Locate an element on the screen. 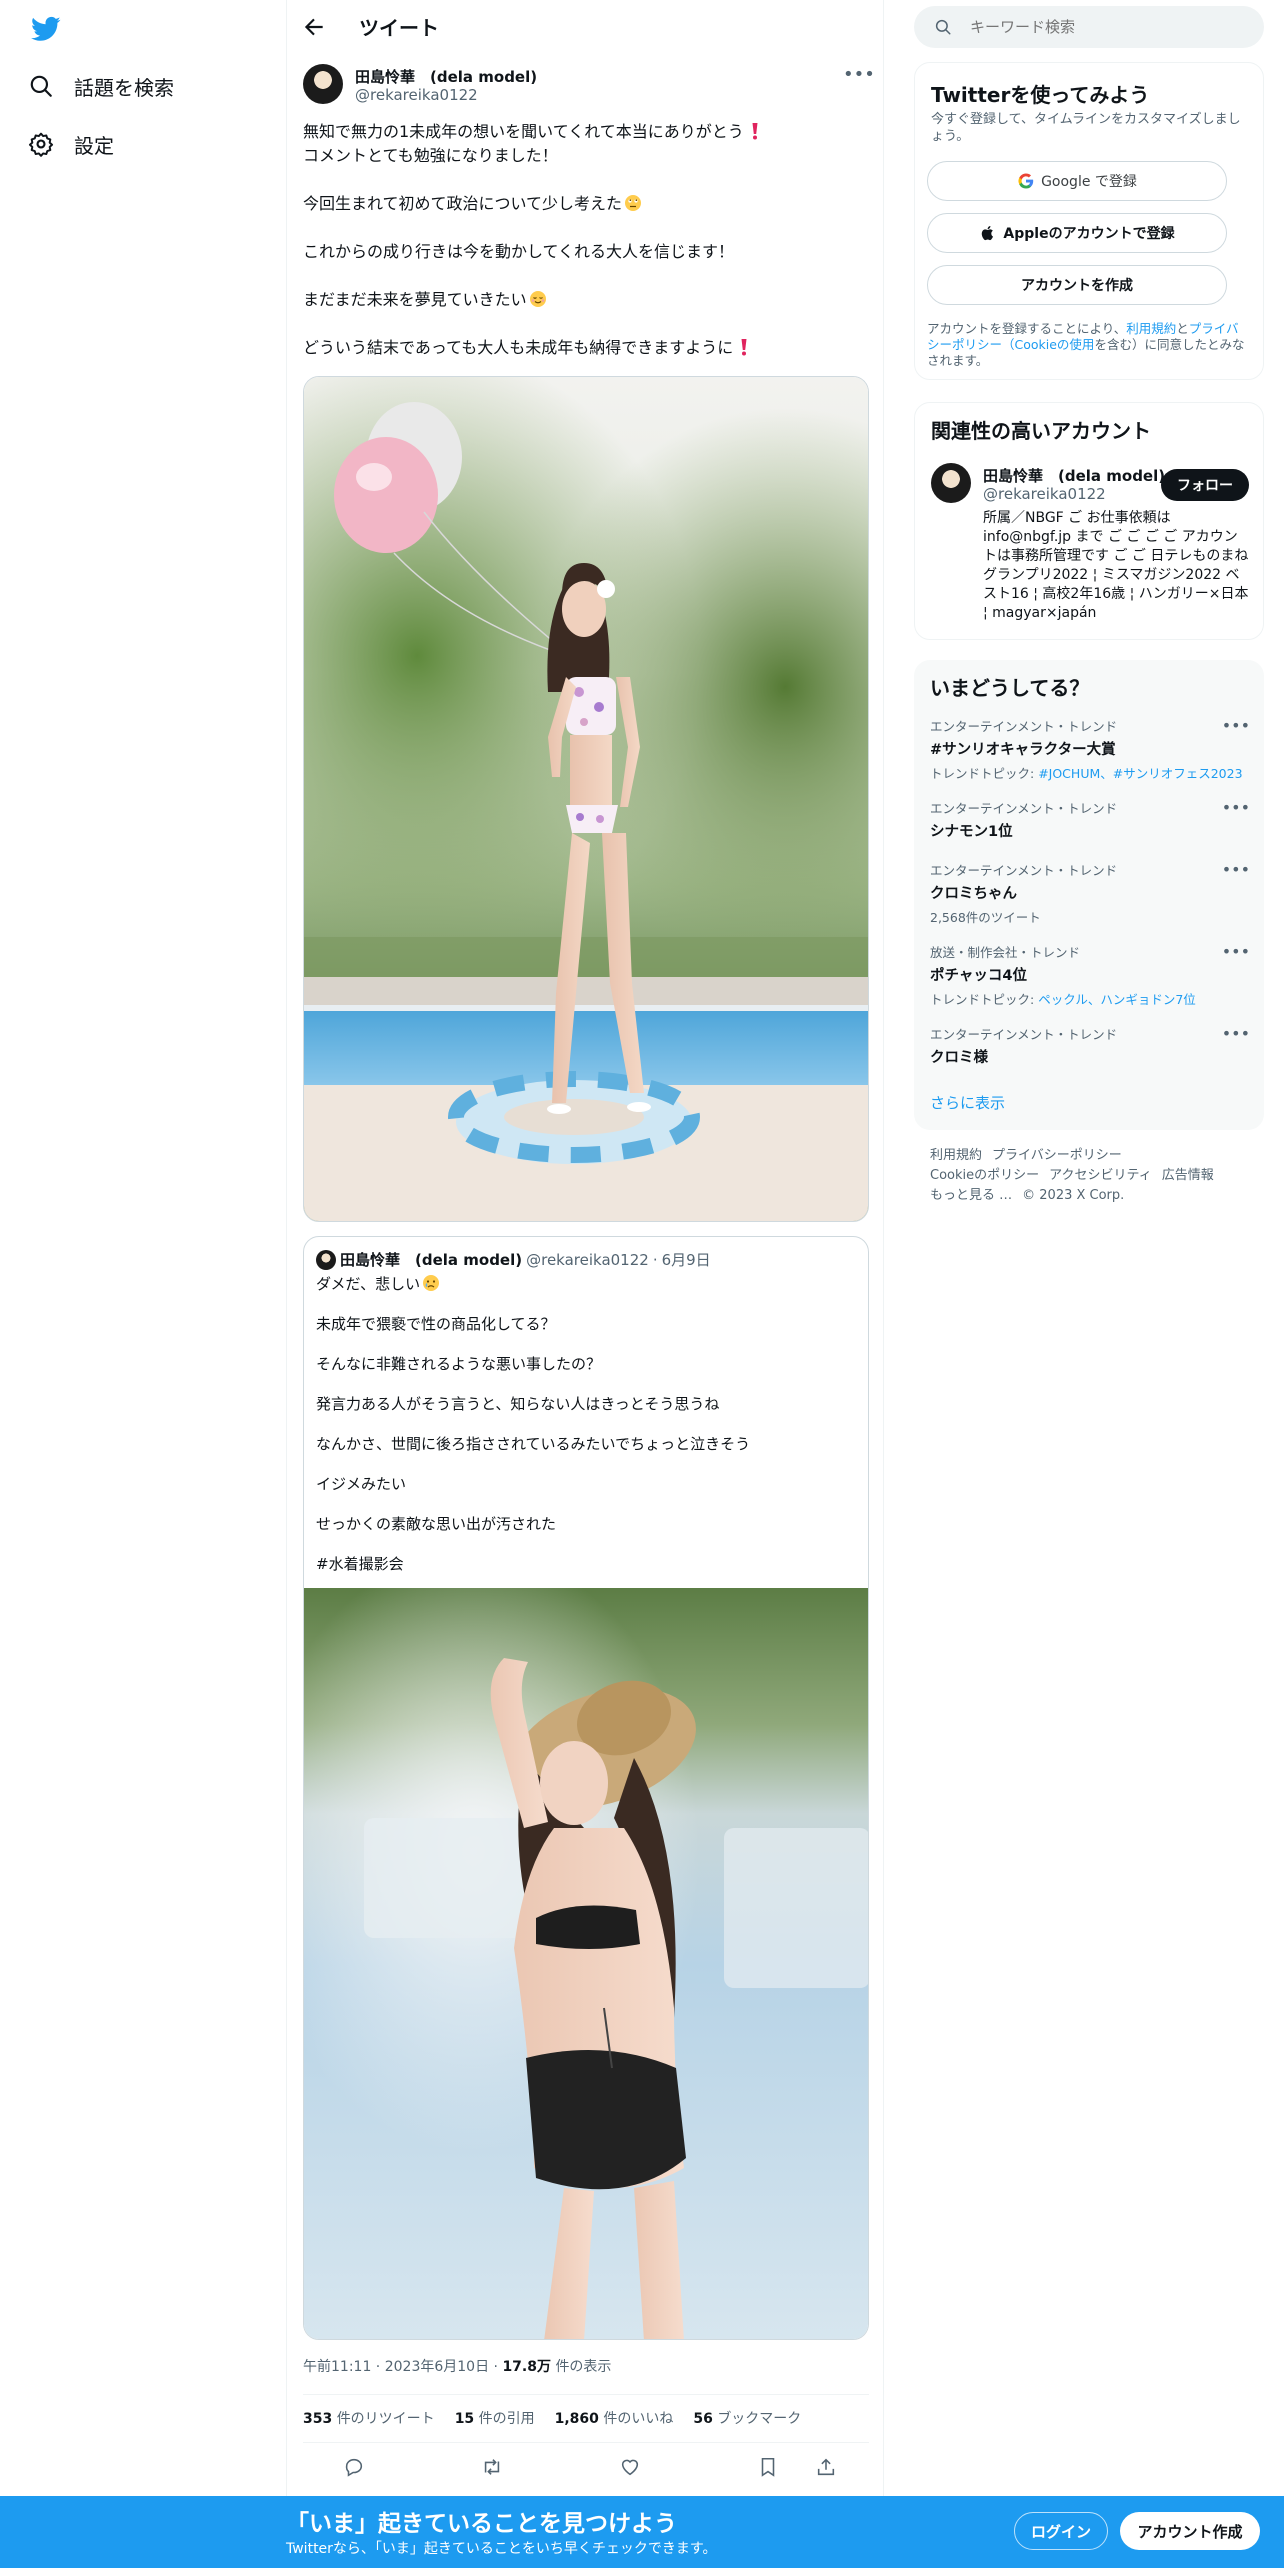 Image resolution: width=1284 pixels, height=2568 pixels. nav-explore: 話題を検索 is located at coordinates (101, 86).